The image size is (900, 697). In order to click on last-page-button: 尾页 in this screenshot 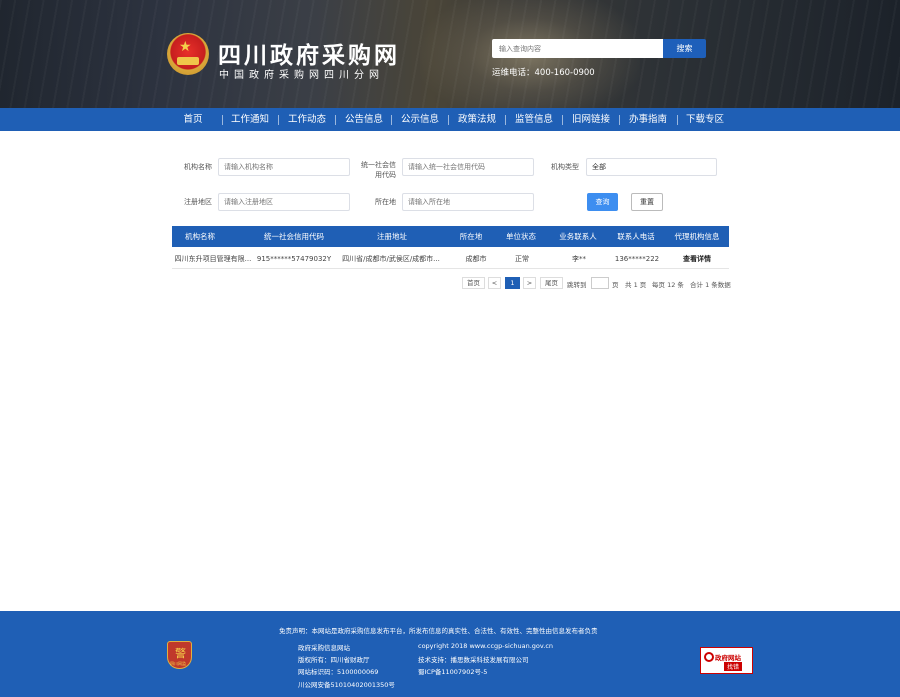, I will do `click(551, 283)`.